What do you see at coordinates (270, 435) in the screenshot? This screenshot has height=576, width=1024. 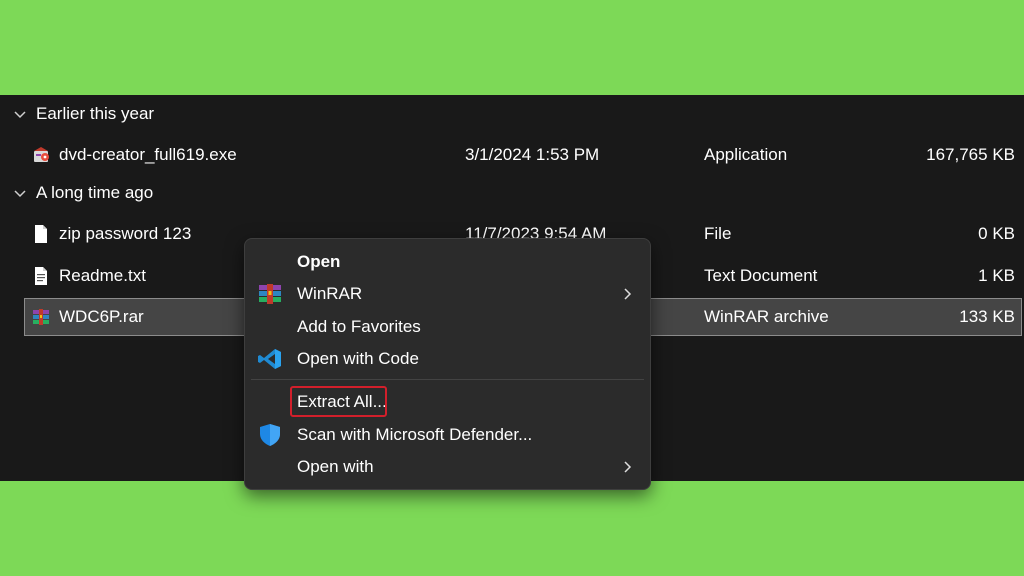 I see `defender-shield-icon` at bounding box center [270, 435].